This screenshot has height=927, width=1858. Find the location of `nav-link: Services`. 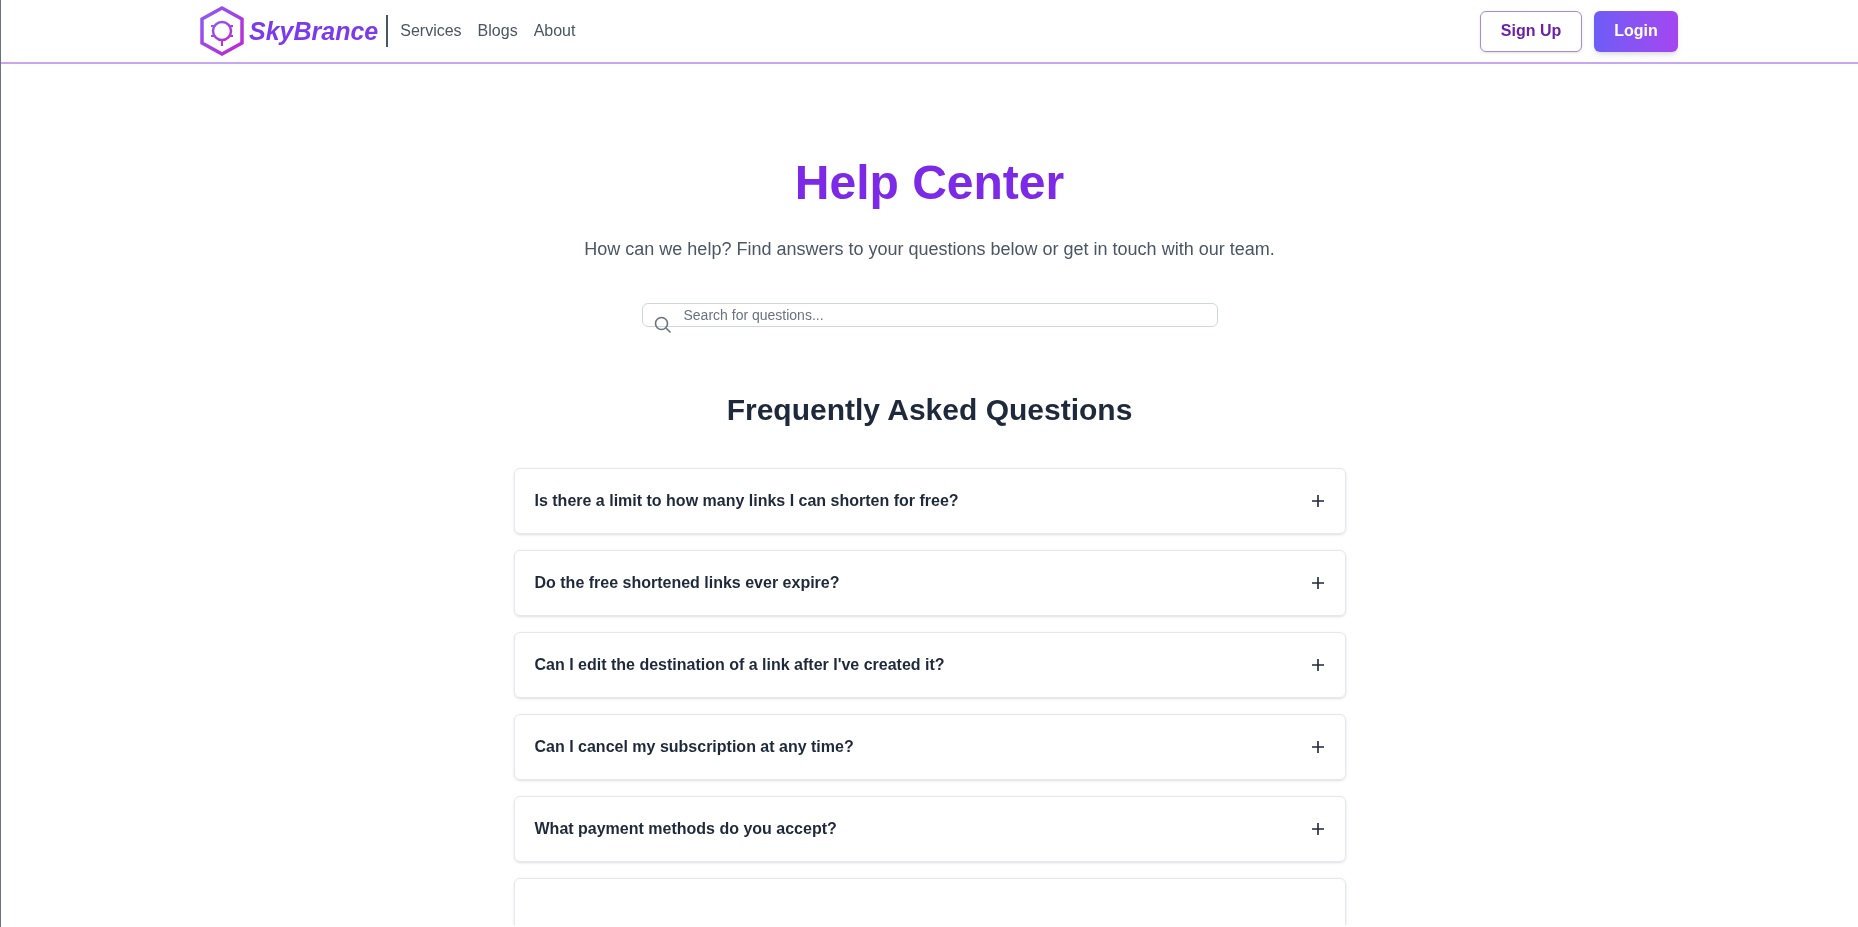

nav-link: Services is located at coordinates (431, 31).